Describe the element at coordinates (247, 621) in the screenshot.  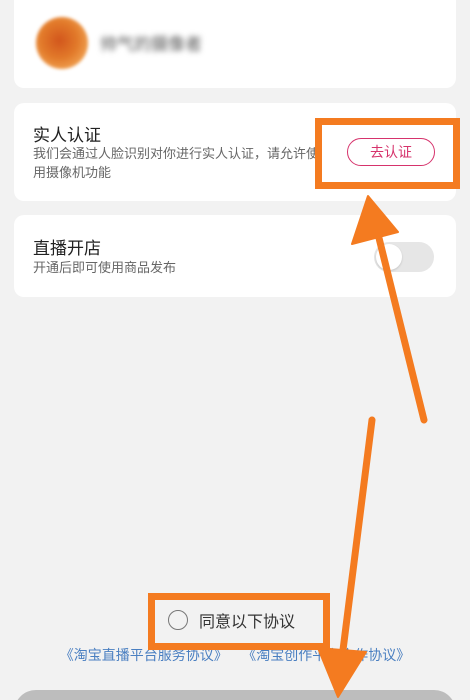
I see `agree-label: 同意以下协议` at that location.